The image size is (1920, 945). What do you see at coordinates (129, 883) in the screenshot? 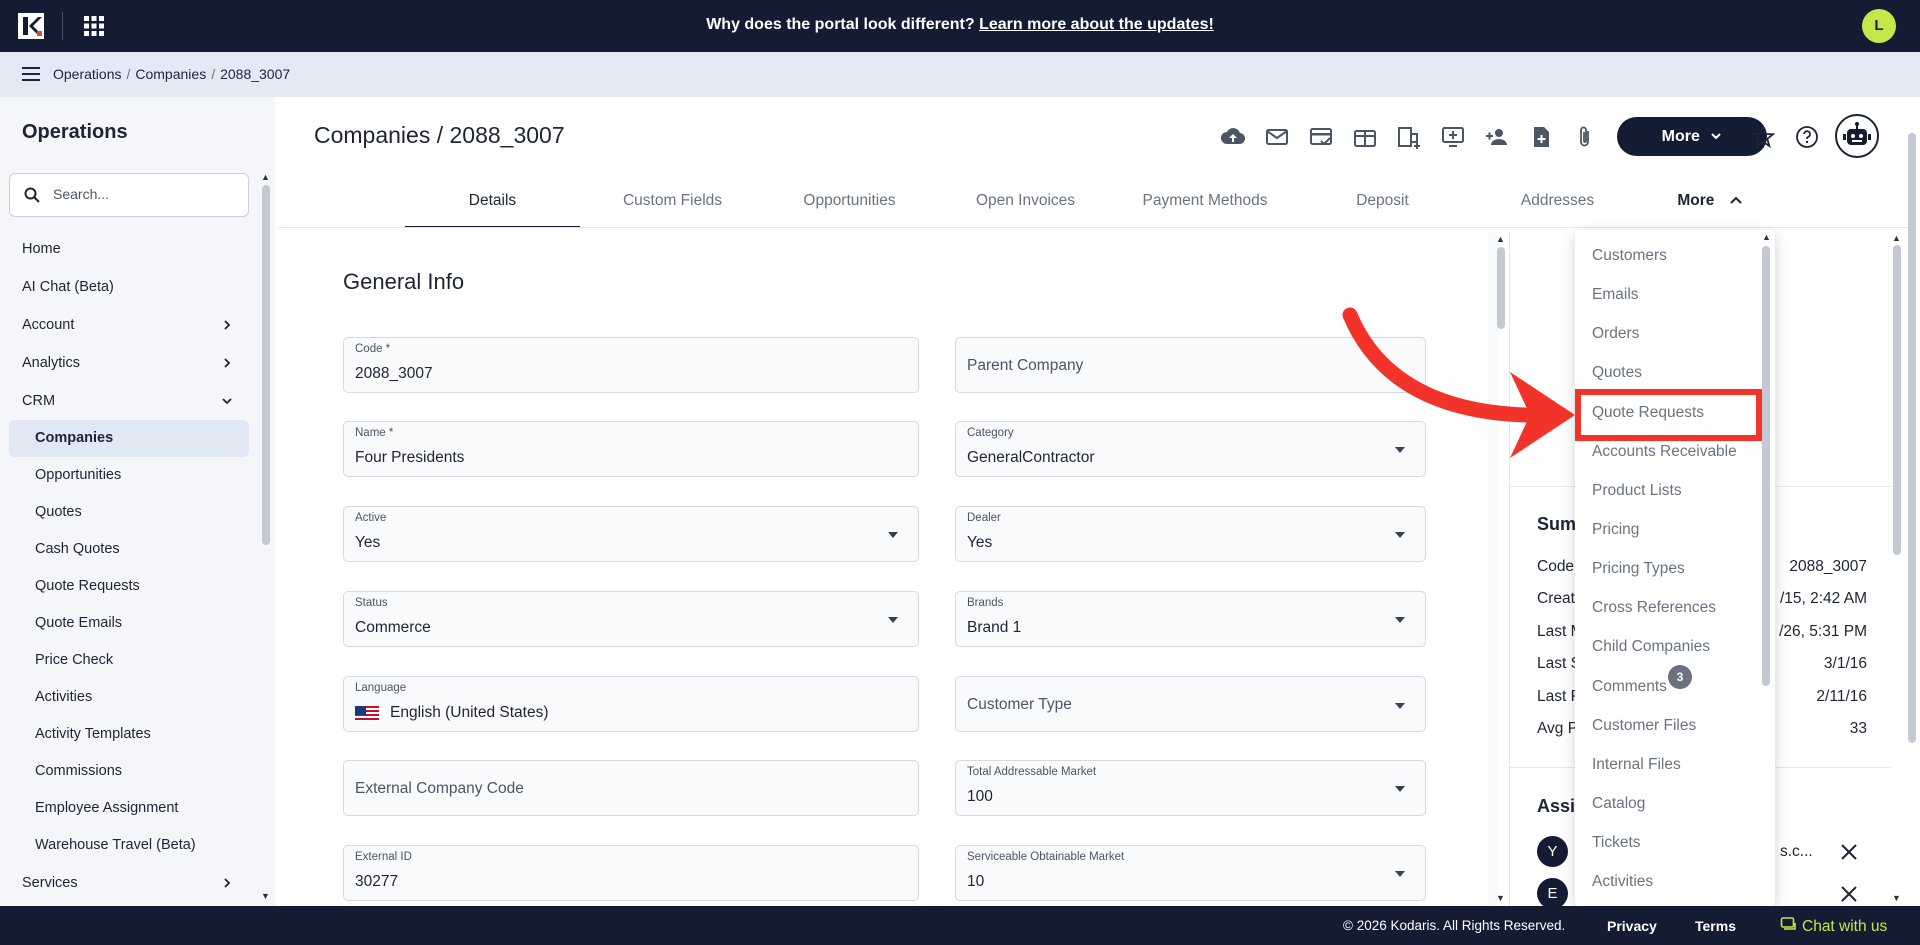
I see `sidebar-item-services: Services` at bounding box center [129, 883].